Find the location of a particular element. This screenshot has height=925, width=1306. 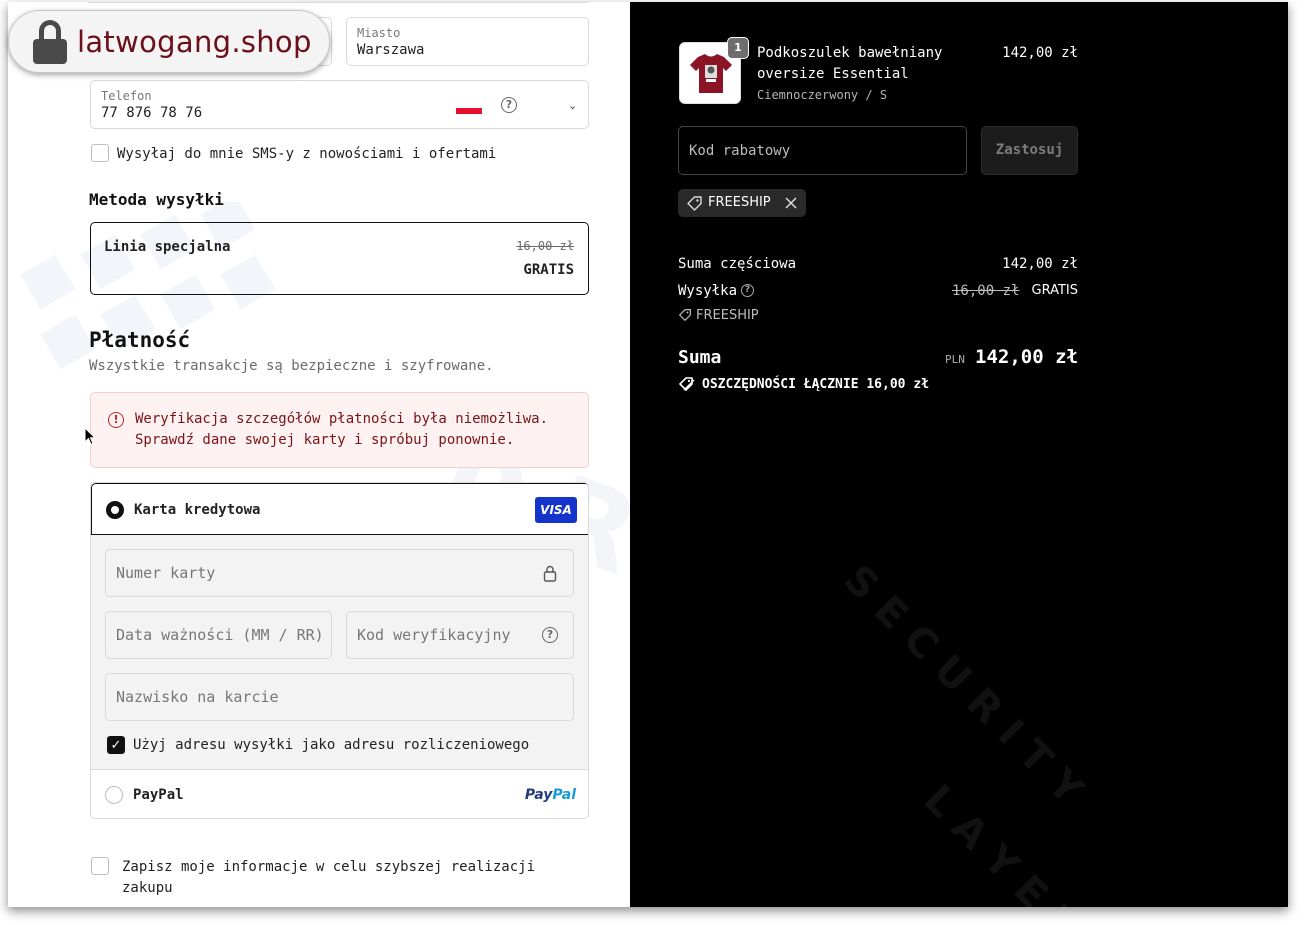

card-number-placeholder: Numer karty is located at coordinates (166, 573).